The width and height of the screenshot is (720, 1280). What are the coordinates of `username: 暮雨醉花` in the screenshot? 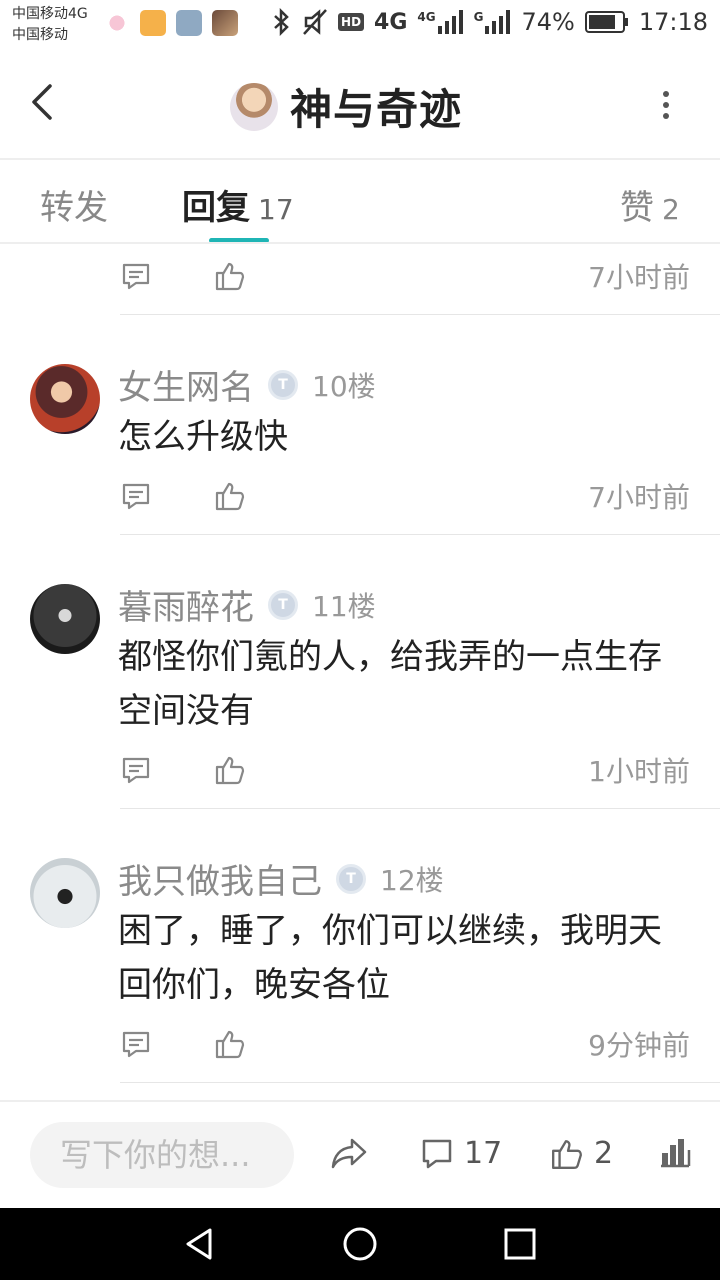 It's located at (186, 604).